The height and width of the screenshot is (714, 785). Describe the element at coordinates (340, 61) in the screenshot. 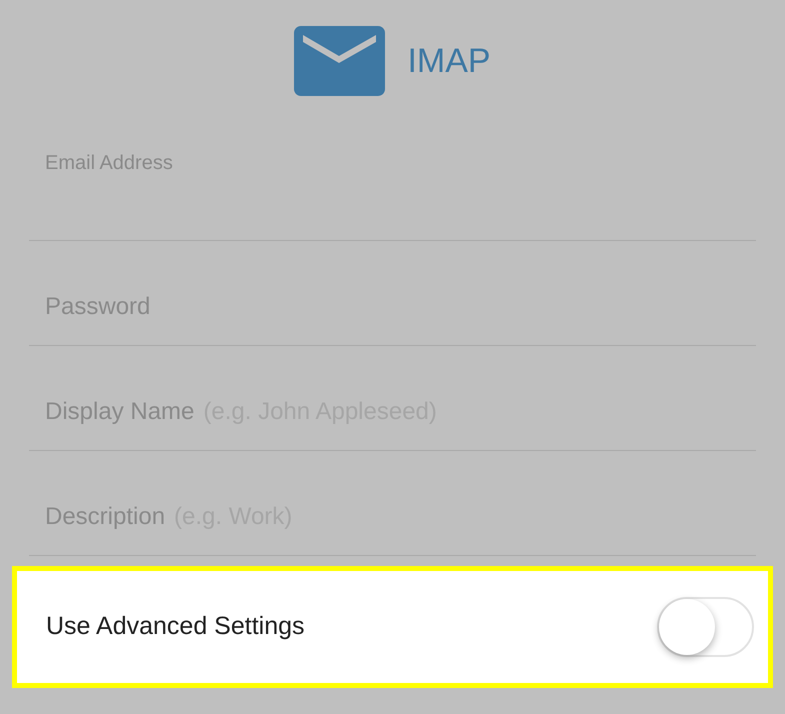

I see `mail-icon` at that location.